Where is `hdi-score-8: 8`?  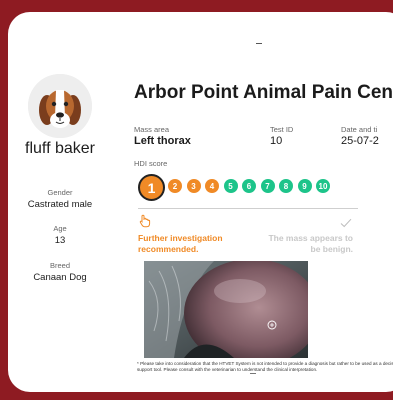
hdi-score-8: 8 is located at coordinates (286, 186).